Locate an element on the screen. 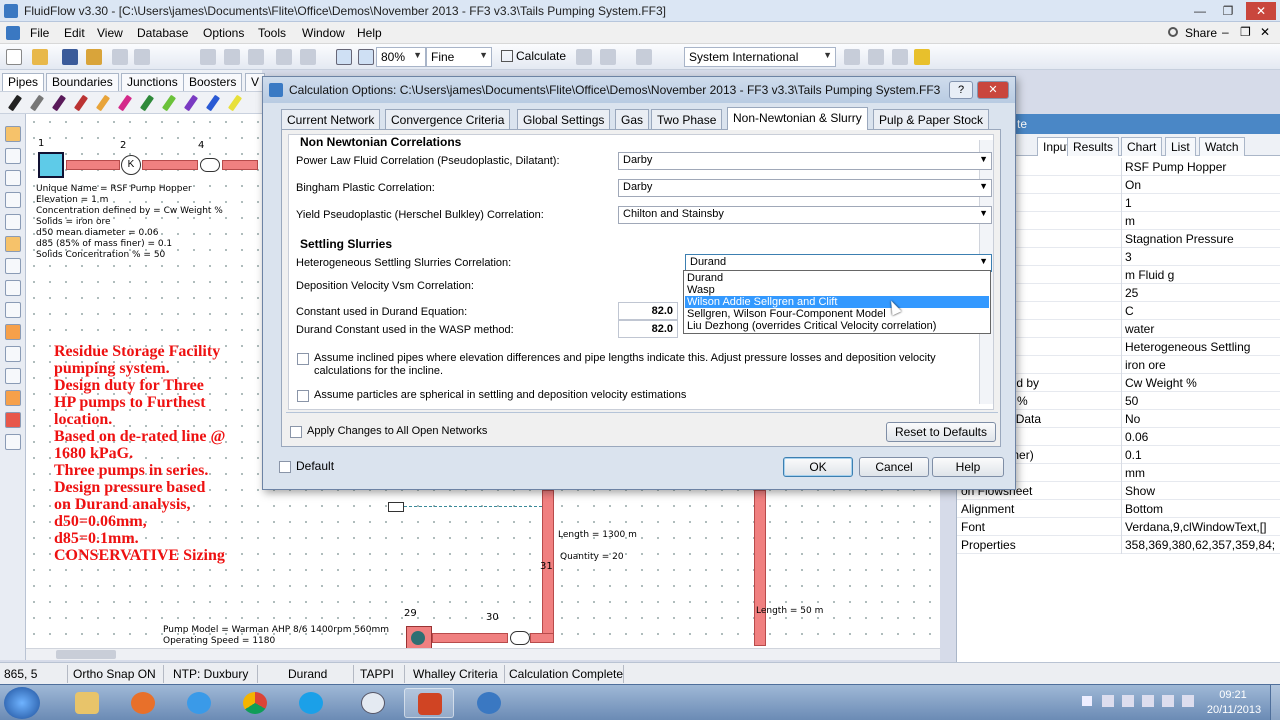  menu-window: Window is located at coordinates (323, 33).